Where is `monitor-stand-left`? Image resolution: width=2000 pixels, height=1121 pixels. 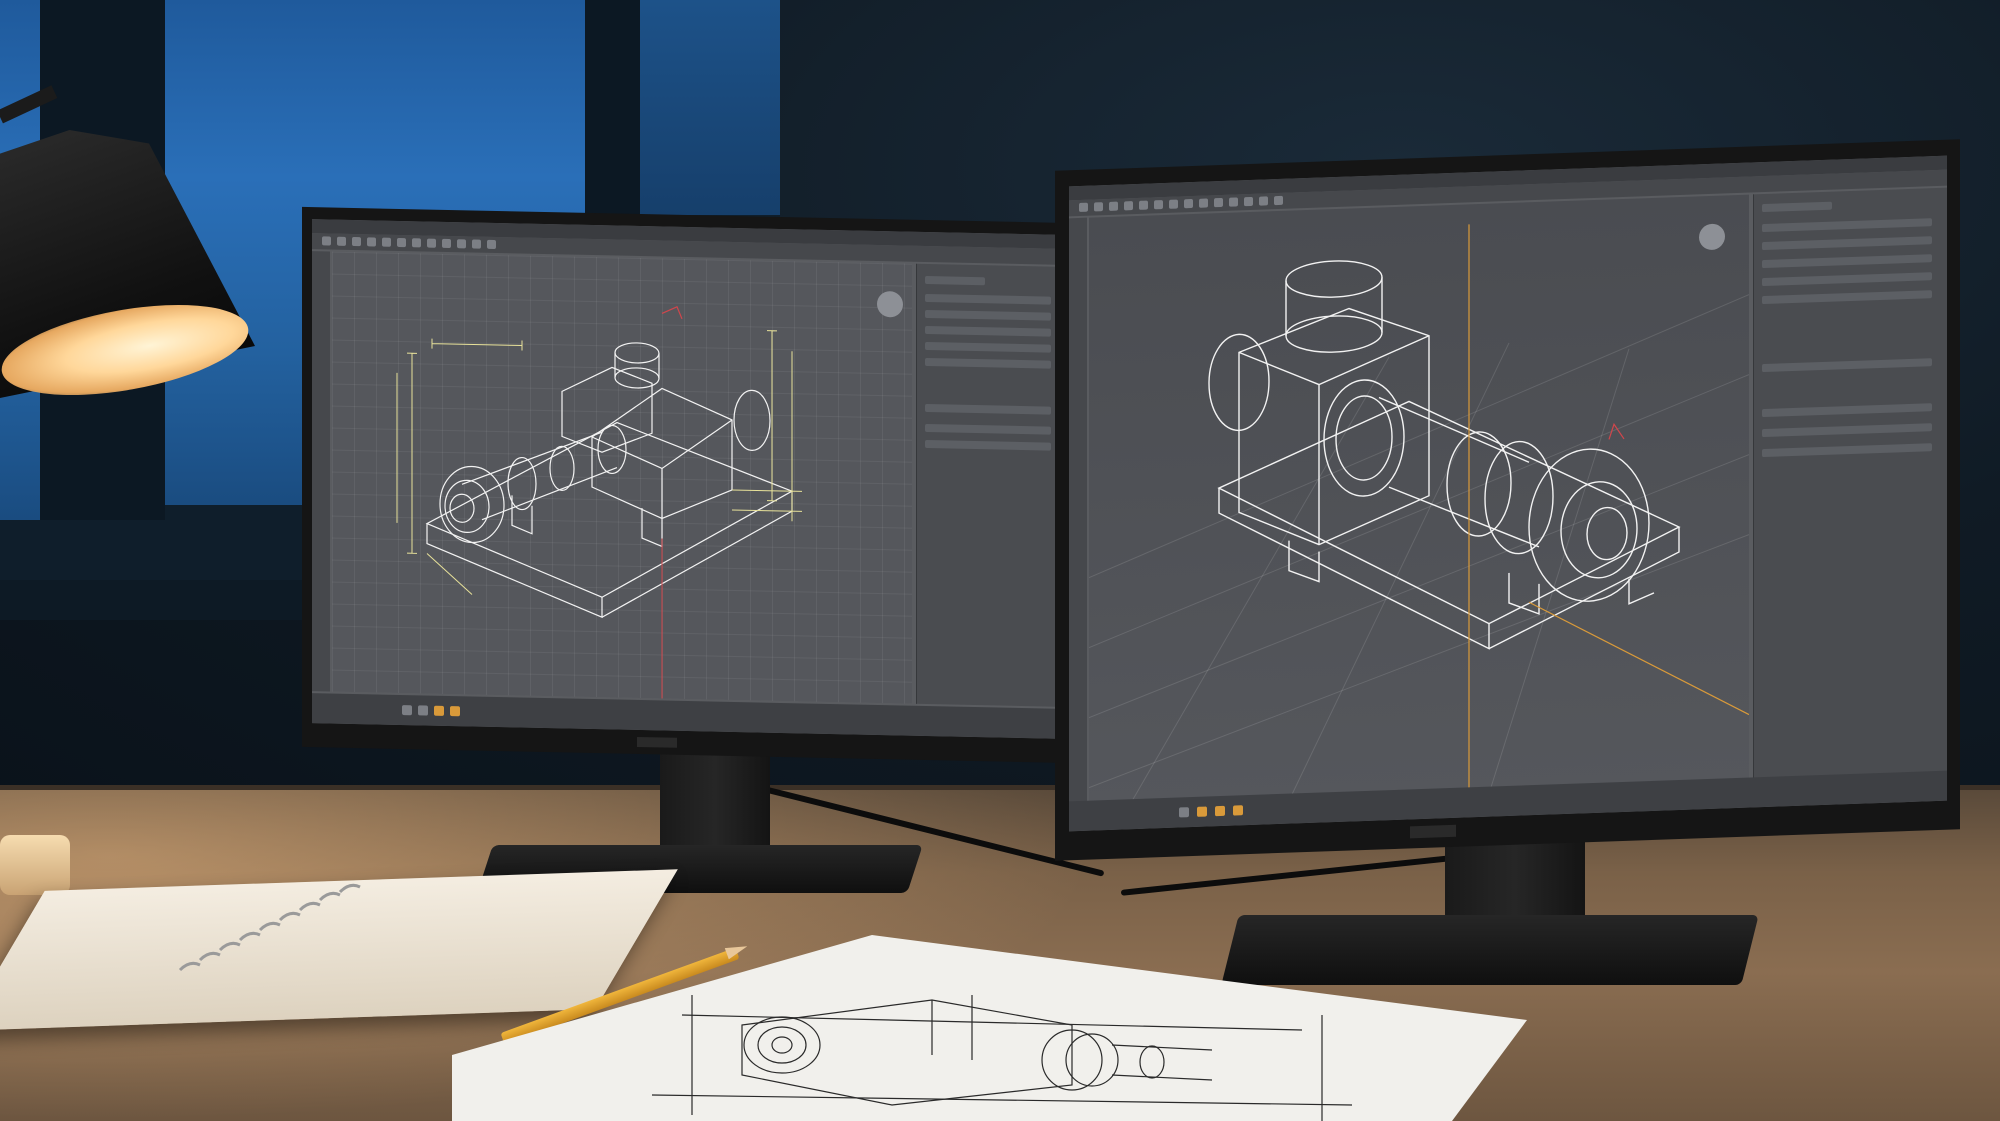
monitor-stand-left is located at coordinates (715, 800).